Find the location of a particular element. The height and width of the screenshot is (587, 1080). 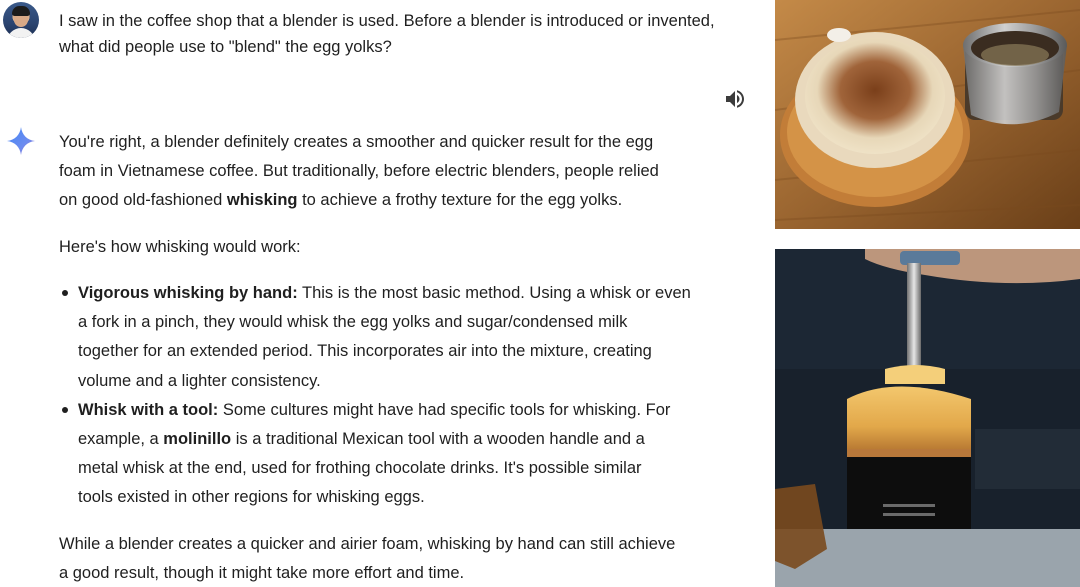

avatar-shirt is located at coordinates (21, 33).